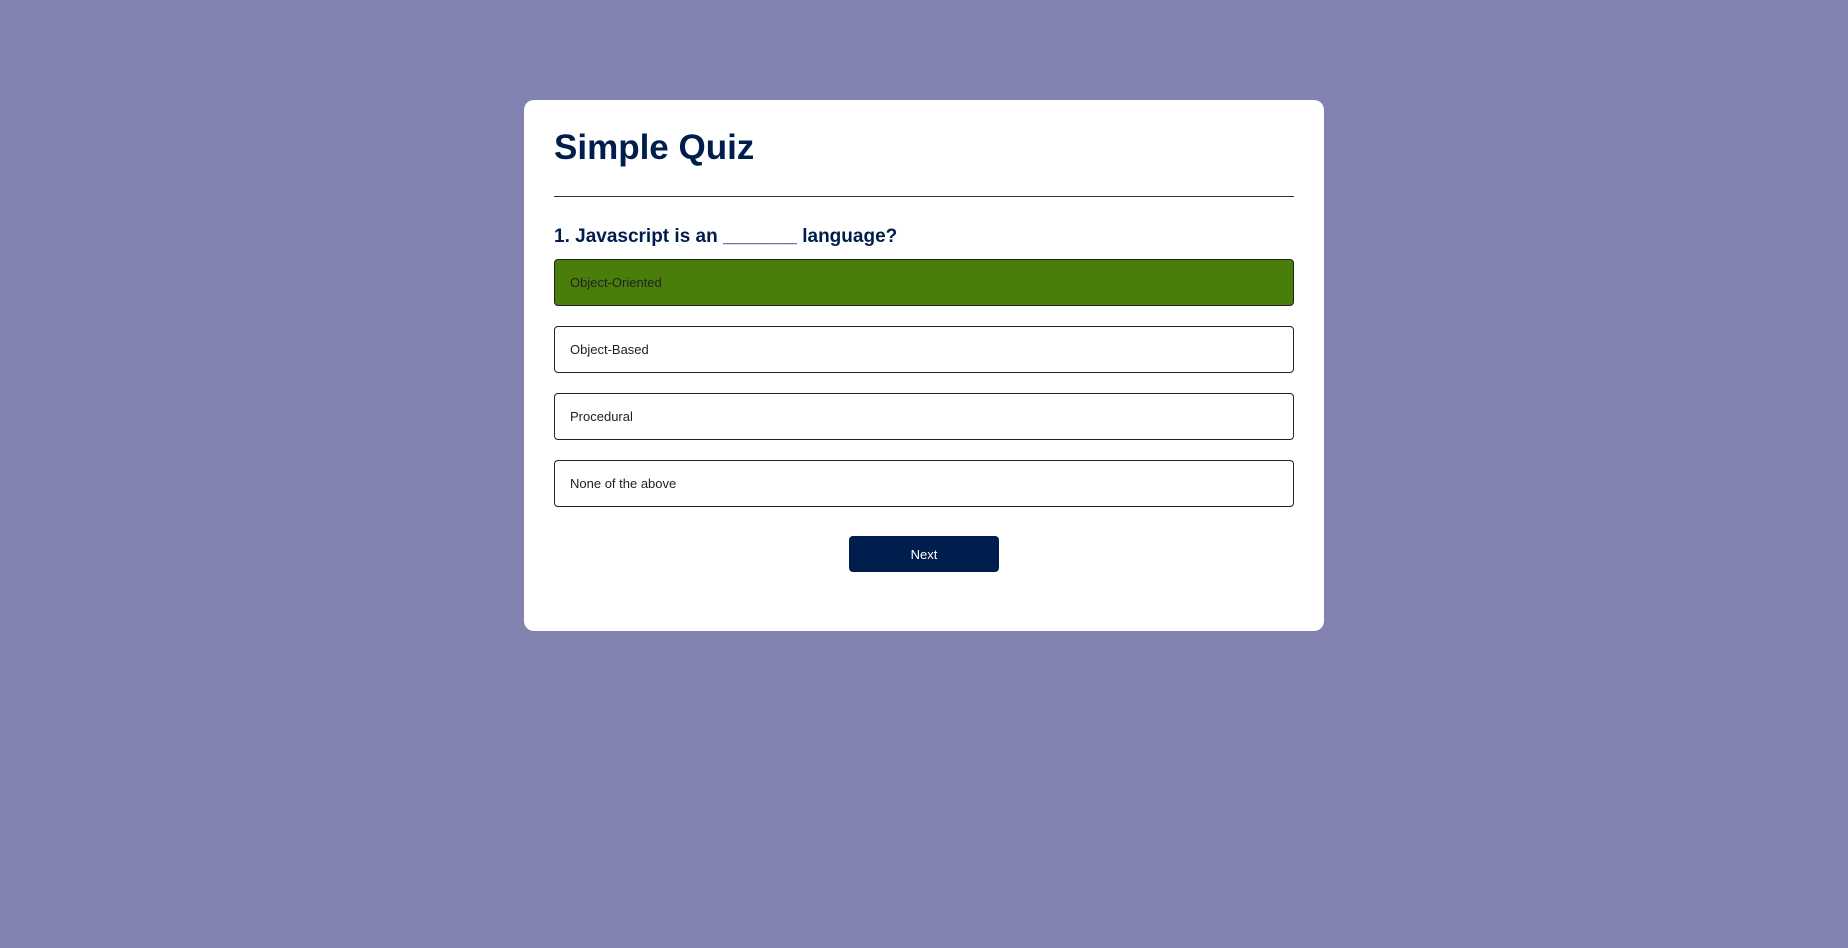 Image resolution: width=1848 pixels, height=948 pixels. I want to click on divider, so click(924, 196).